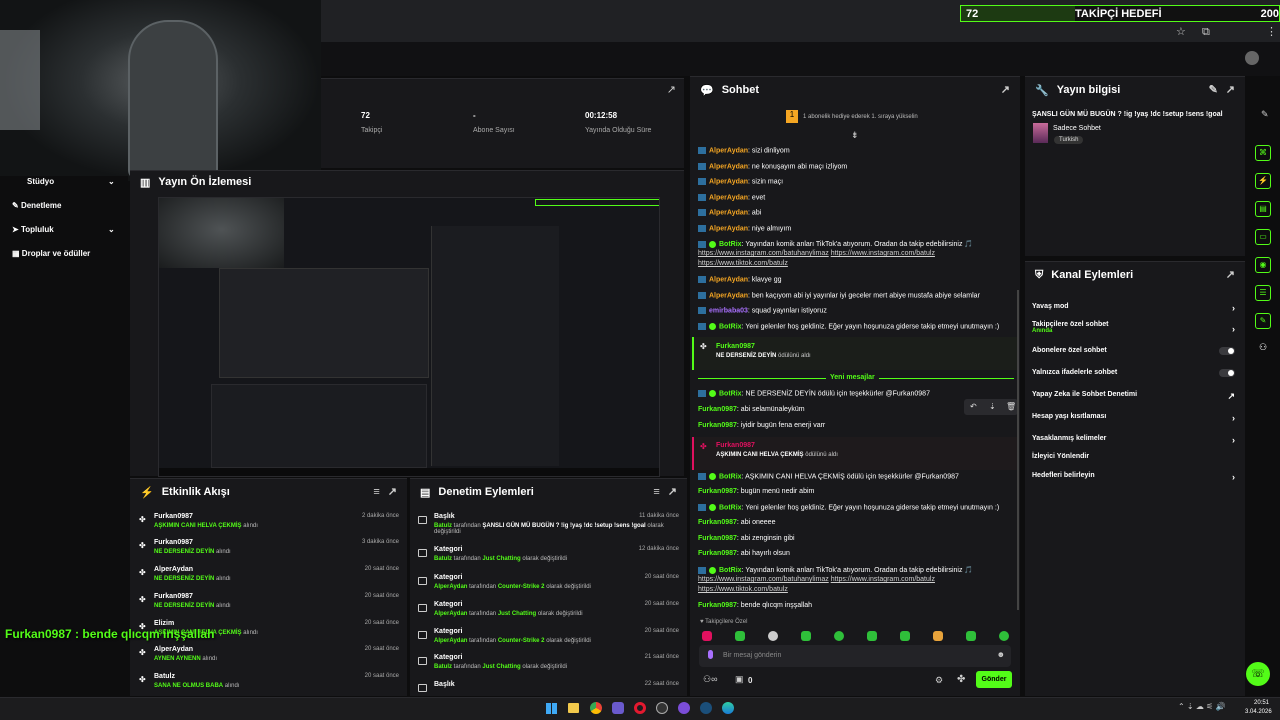 This screenshot has width=1280, height=720. What do you see at coordinates (710, 679) in the screenshot?
I see `viewers-icon: ⚇∞` at bounding box center [710, 679].